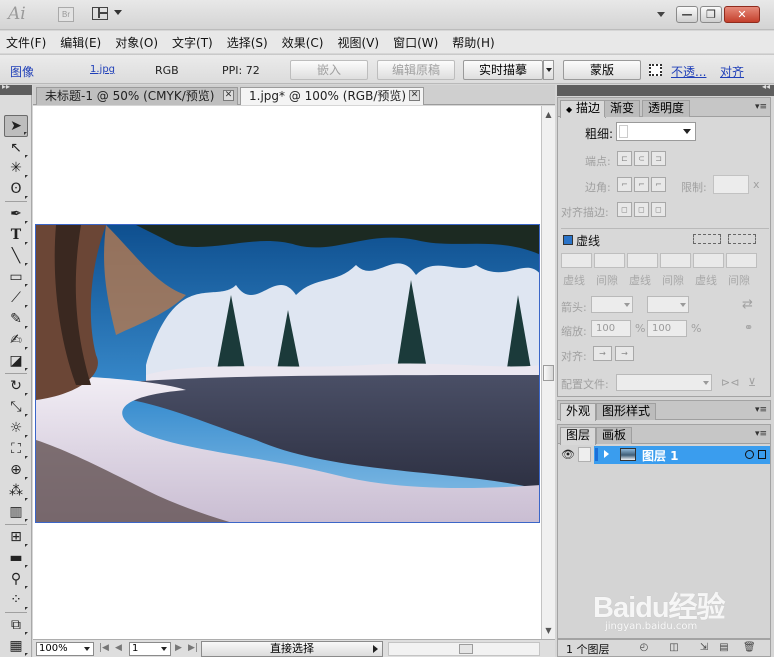 This screenshot has height=657, width=774. Describe the element at coordinates (658, 158) in the screenshot. I see `projecting-cap-icon: ⊐` at that location.